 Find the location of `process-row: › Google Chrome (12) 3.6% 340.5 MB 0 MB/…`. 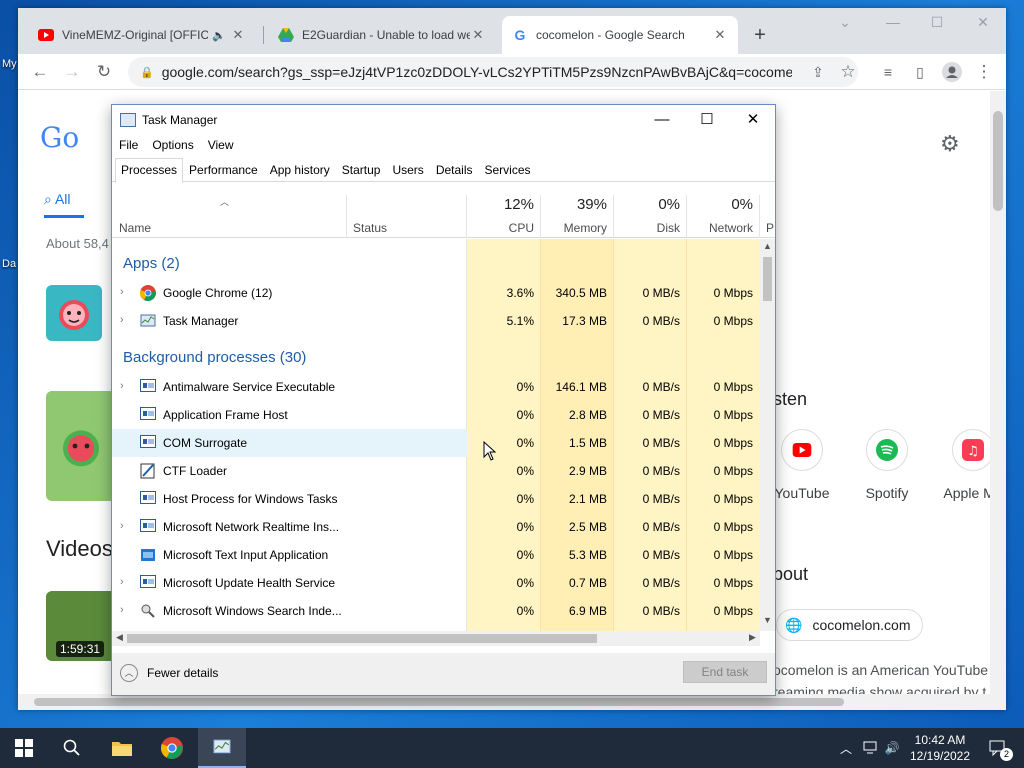

process-row: › Google Chrome (12) 3.6% 340.5 MB 0 MB/… is located at coordinates (436, 293).